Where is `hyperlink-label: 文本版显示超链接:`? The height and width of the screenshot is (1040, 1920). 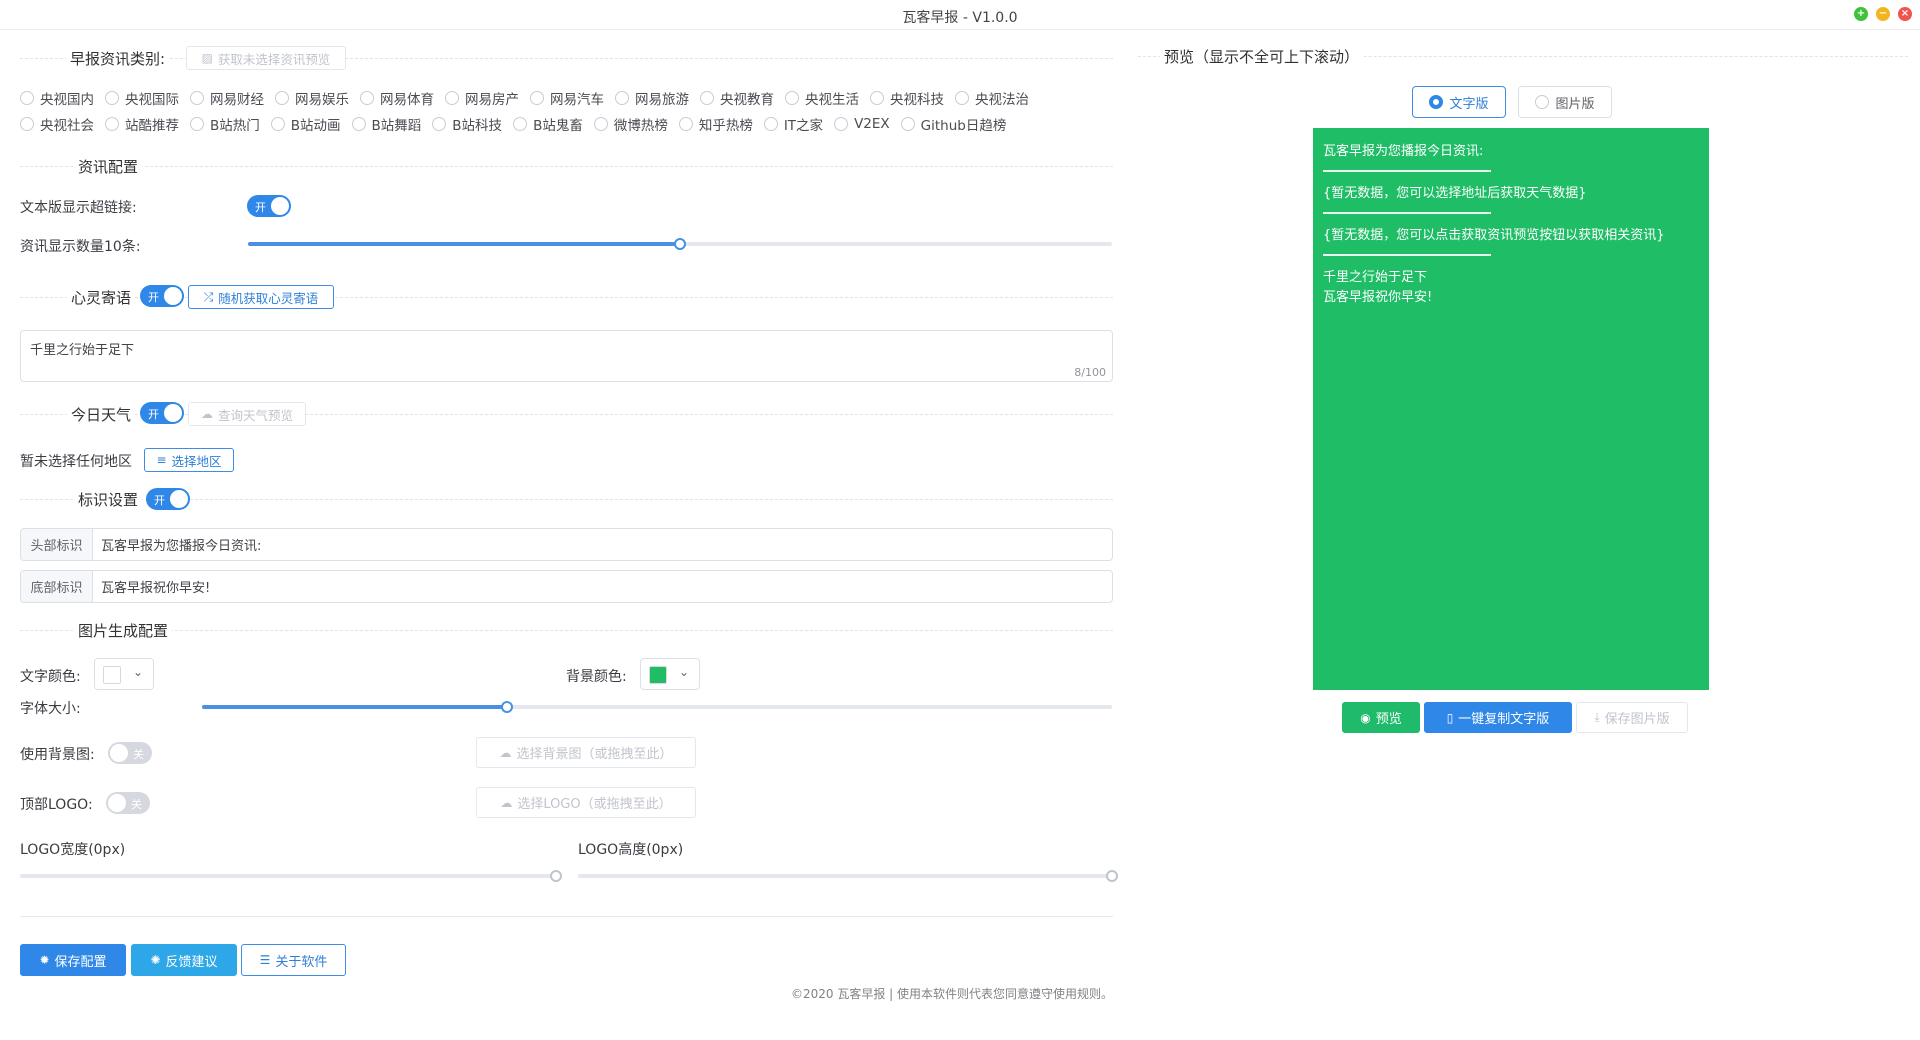
hyperlink-label: 文本版显示超链接: is located at coordinates (78, 208).